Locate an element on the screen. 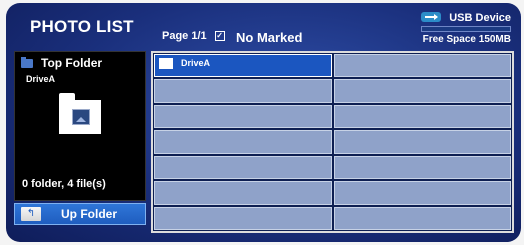 This screenshot has width=524, height=245. top-folder-row: Top Folder is located at coordinates (61, 63).